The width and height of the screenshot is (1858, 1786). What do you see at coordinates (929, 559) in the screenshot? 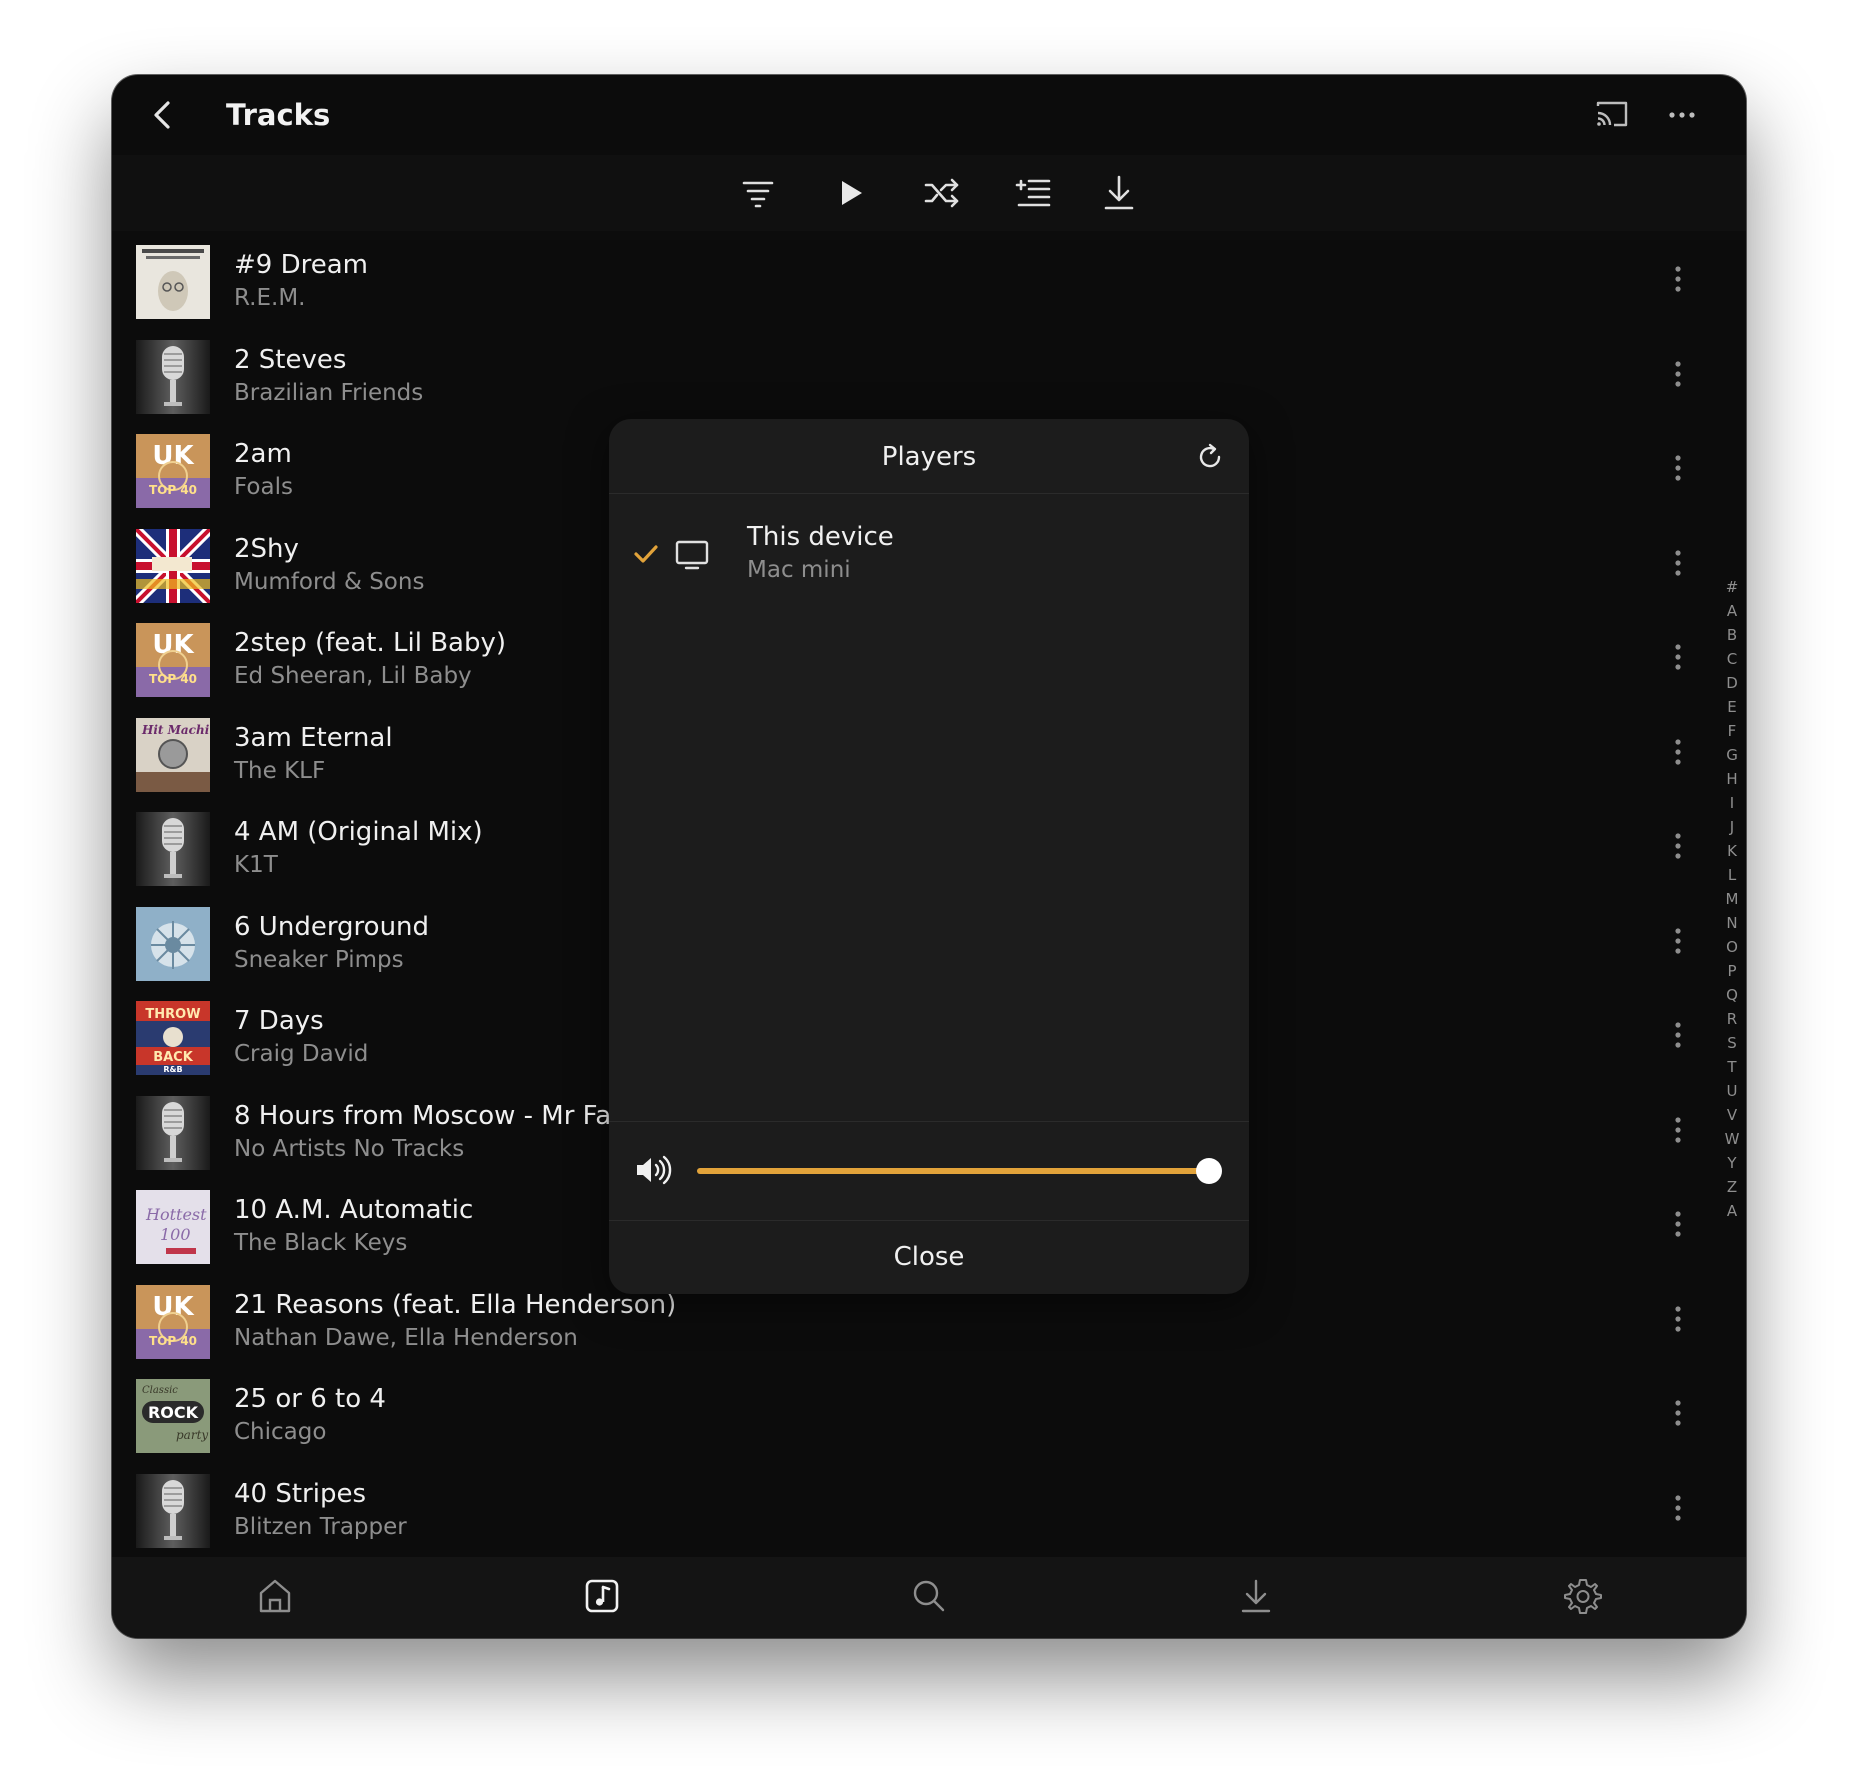
I see `player-item: This device Mac mini` at bounding box center [929, 559].